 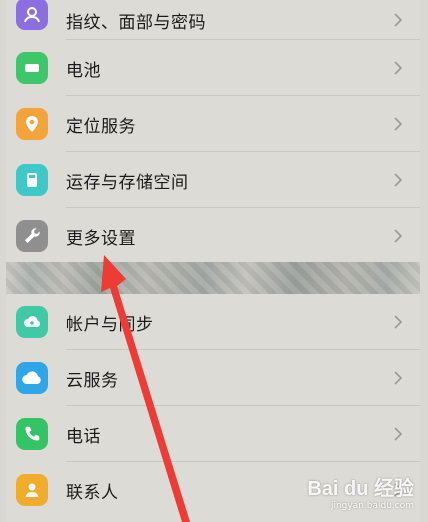 I want to click on settings-item-label: 云服务, so click(x=92, y=380).